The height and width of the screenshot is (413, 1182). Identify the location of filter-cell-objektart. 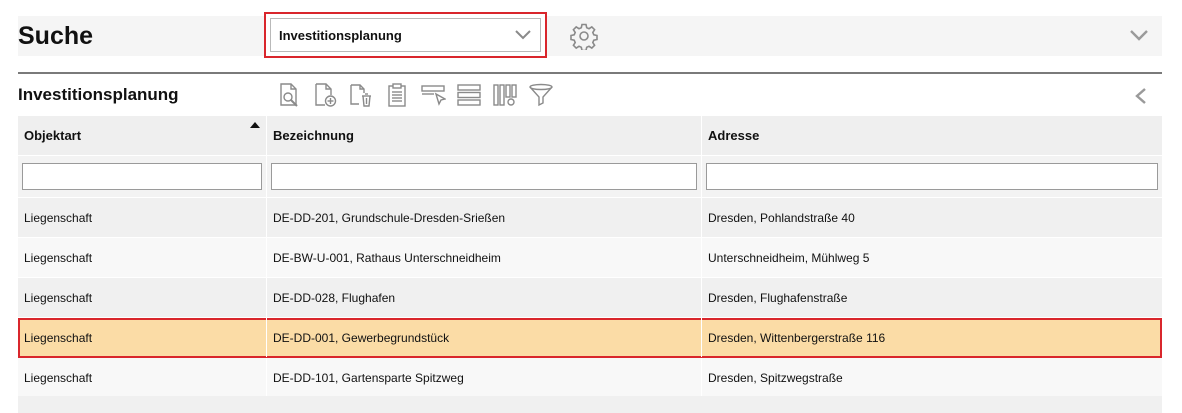
(142, 176).